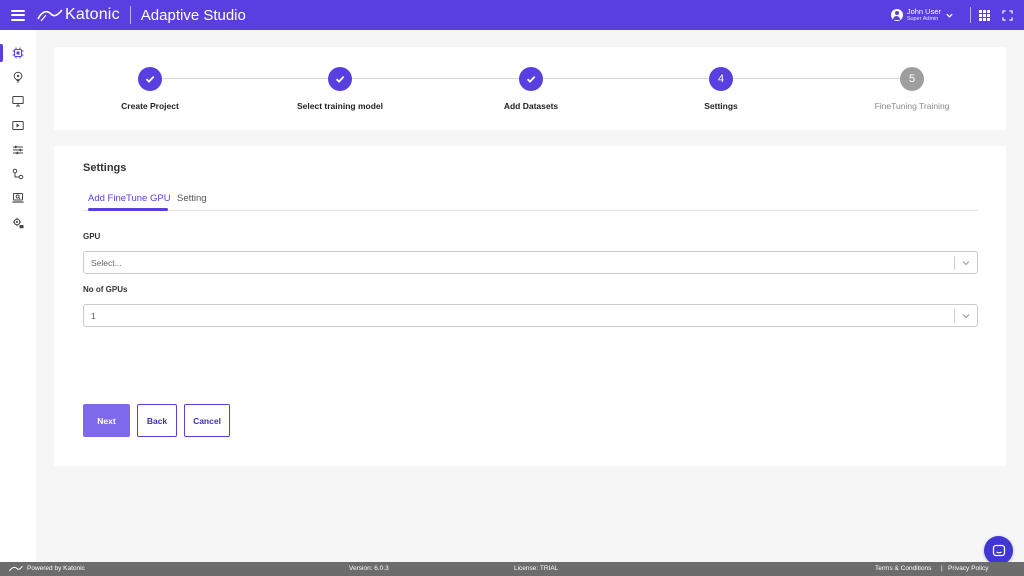  I want to click on num-gpus-value: 1, so click(93, 316).